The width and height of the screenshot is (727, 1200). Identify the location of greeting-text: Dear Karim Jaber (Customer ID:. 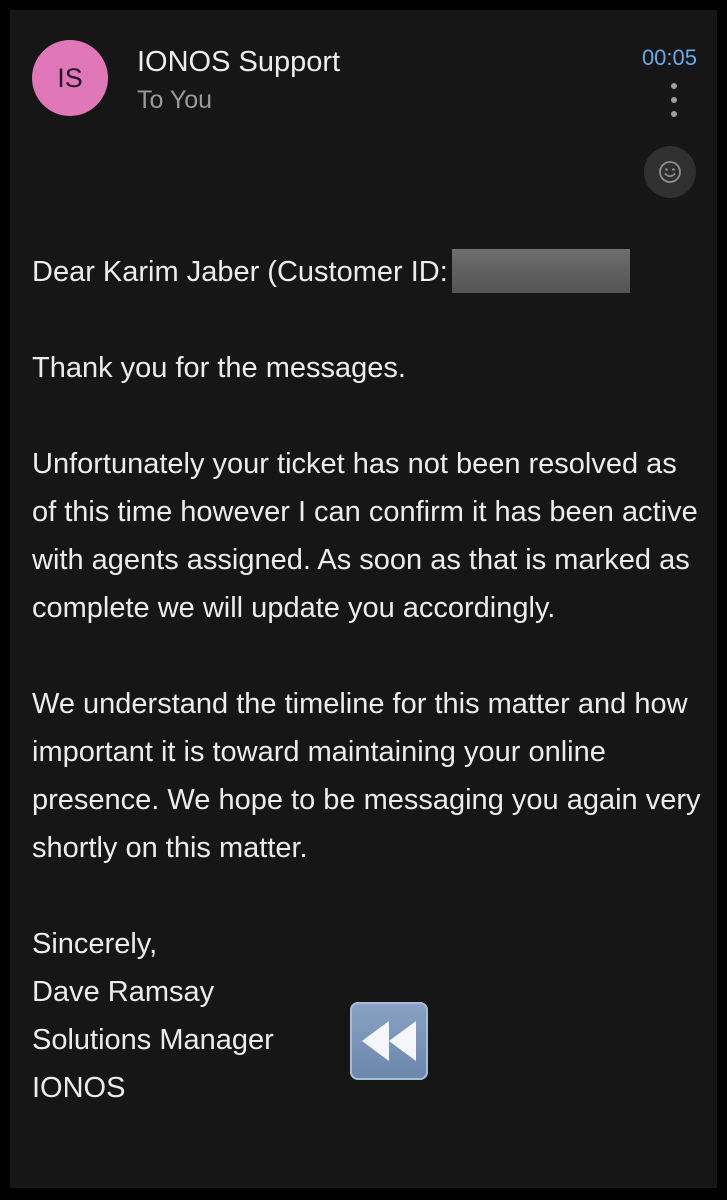
(240, 272).